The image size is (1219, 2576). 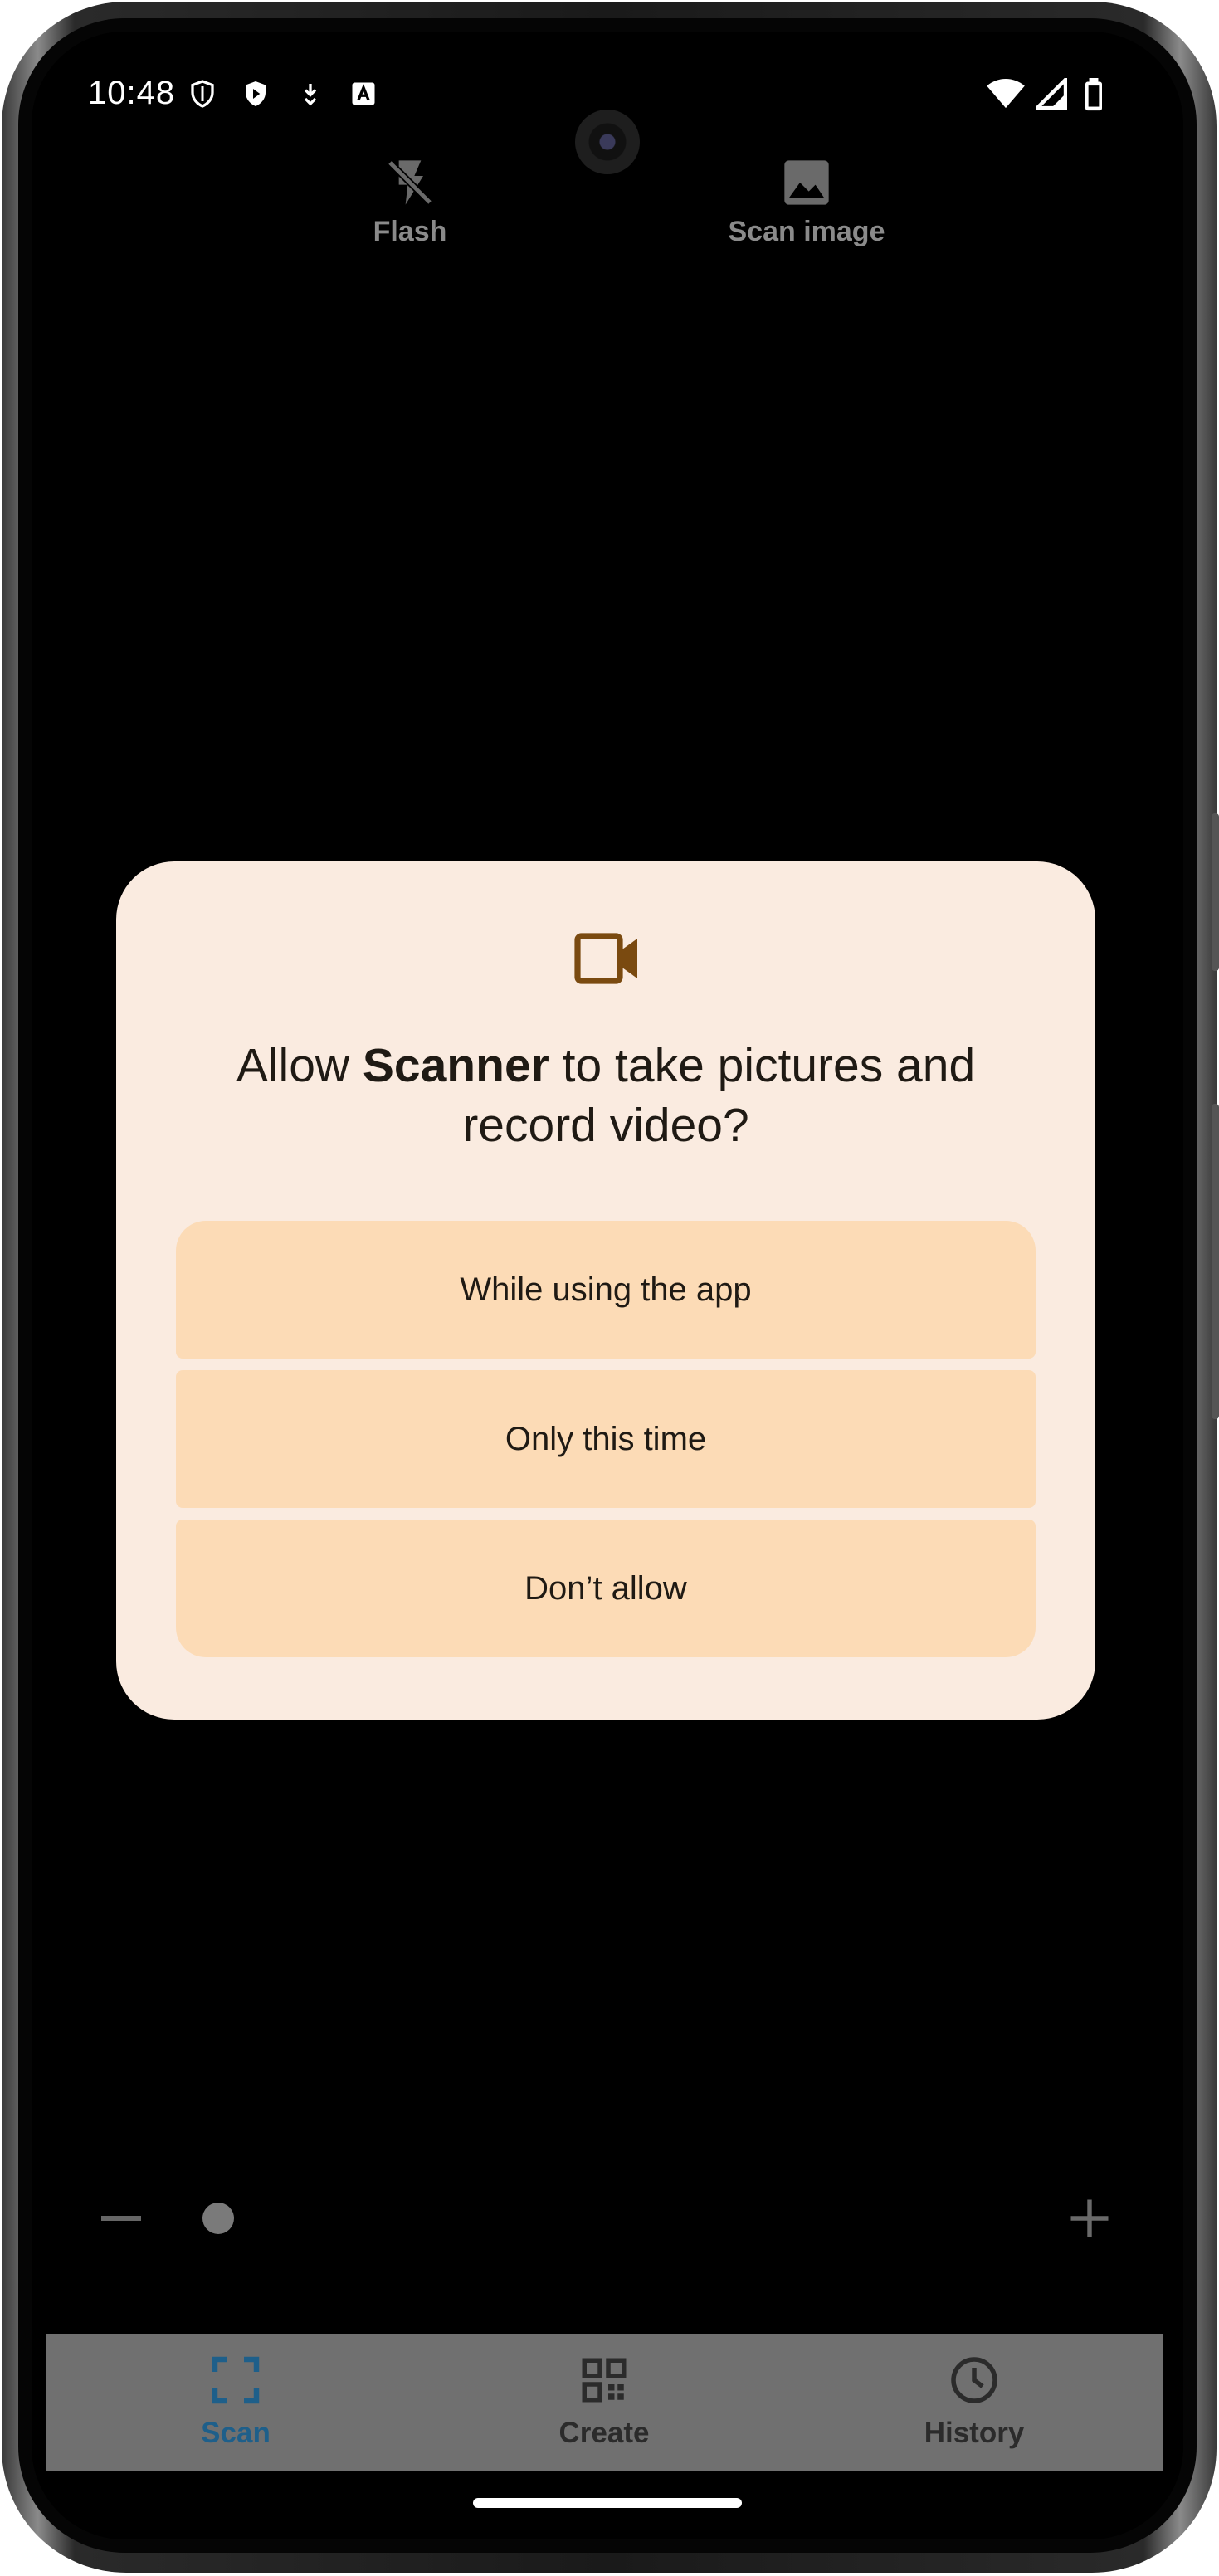 What do you see at coordinates (1090, 2219) in the screenshot?
I see `plus-icon` at bounding box center [1090, 2219].